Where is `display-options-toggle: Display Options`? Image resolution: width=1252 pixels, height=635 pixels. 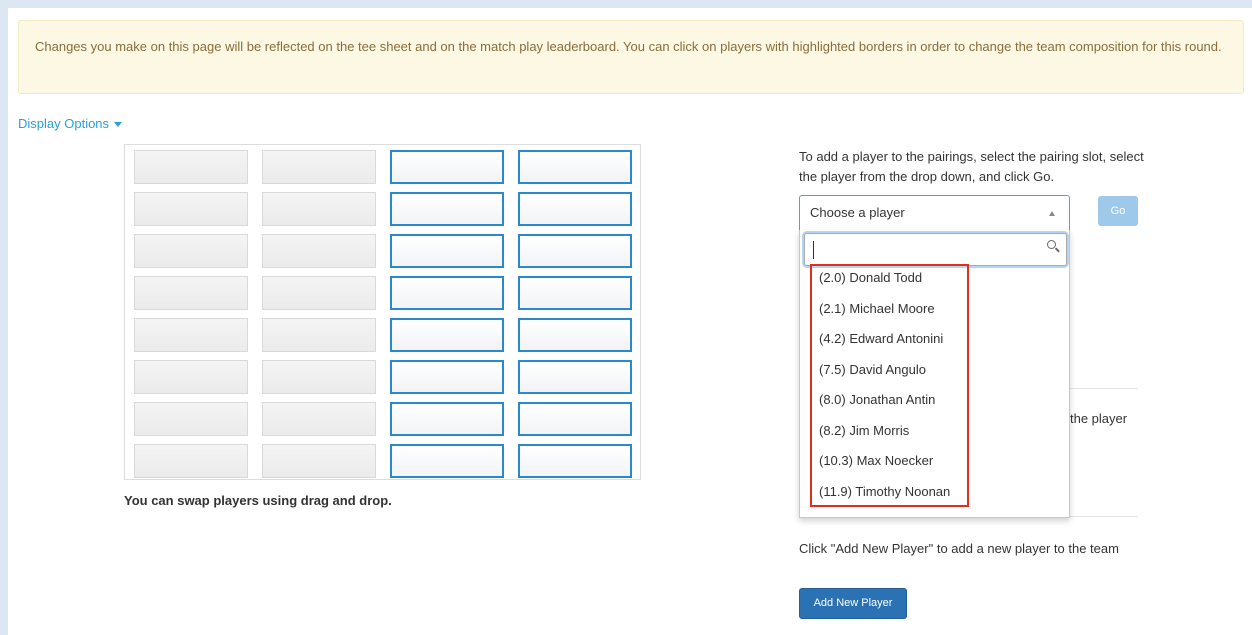 display-options-toggle: Display Options is located at coordinates (70, 123).